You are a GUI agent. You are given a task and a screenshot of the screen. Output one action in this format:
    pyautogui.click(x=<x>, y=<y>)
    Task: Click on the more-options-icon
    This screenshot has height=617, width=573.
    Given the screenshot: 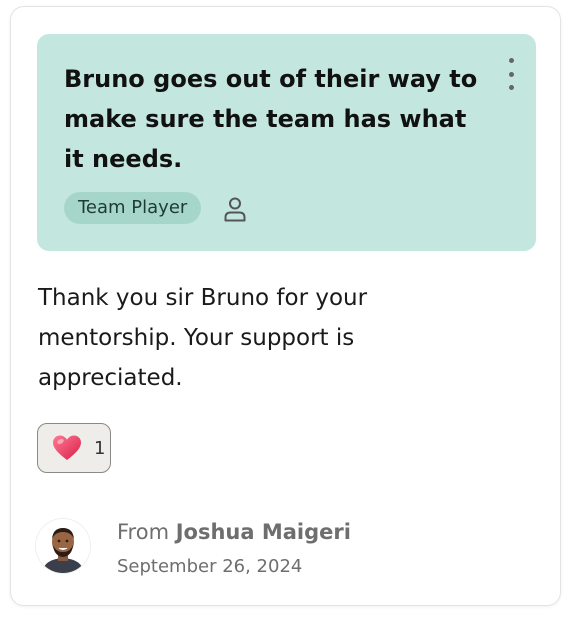 What is the action you would take?
    pyautogui.click(x=511, y=74)
    